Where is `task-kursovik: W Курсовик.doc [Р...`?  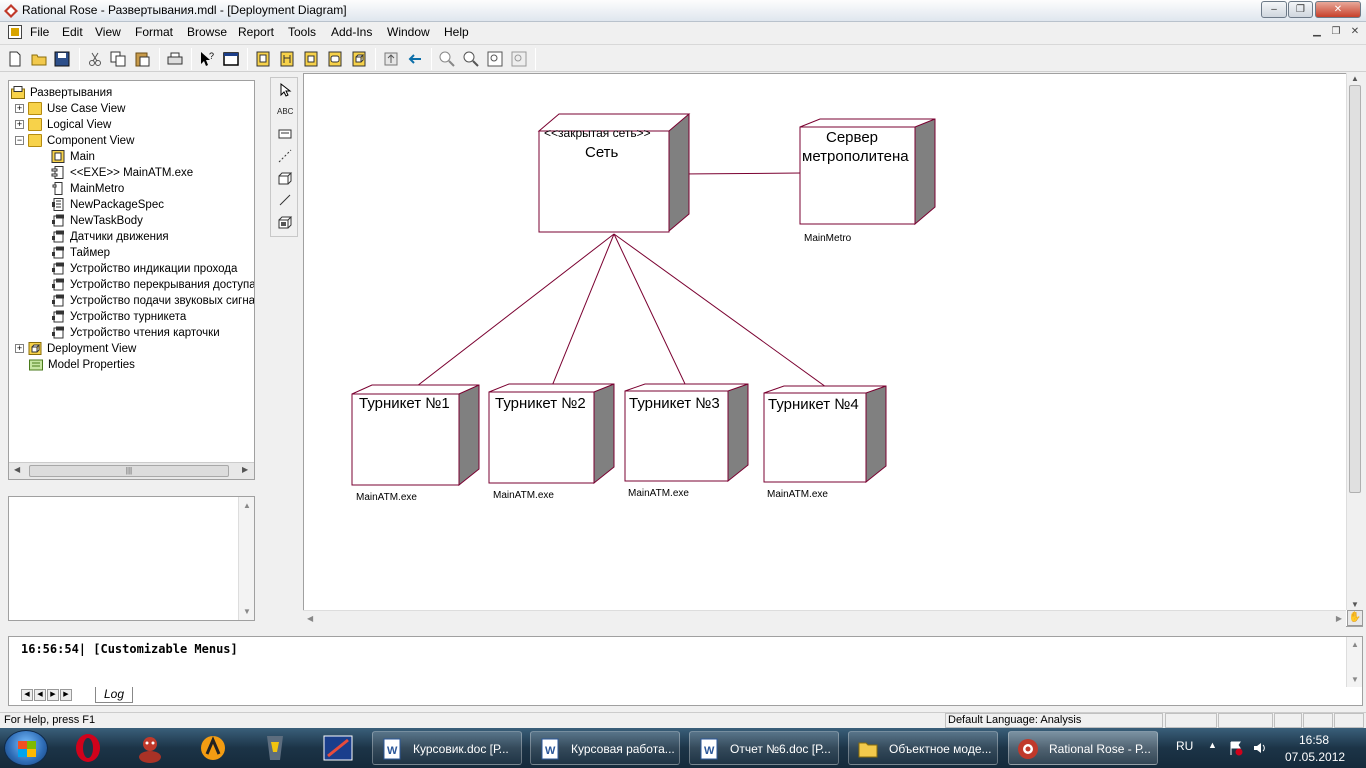 task-kursovik: W Курсовик.doc [Р... is located at coordinates (447, 748).